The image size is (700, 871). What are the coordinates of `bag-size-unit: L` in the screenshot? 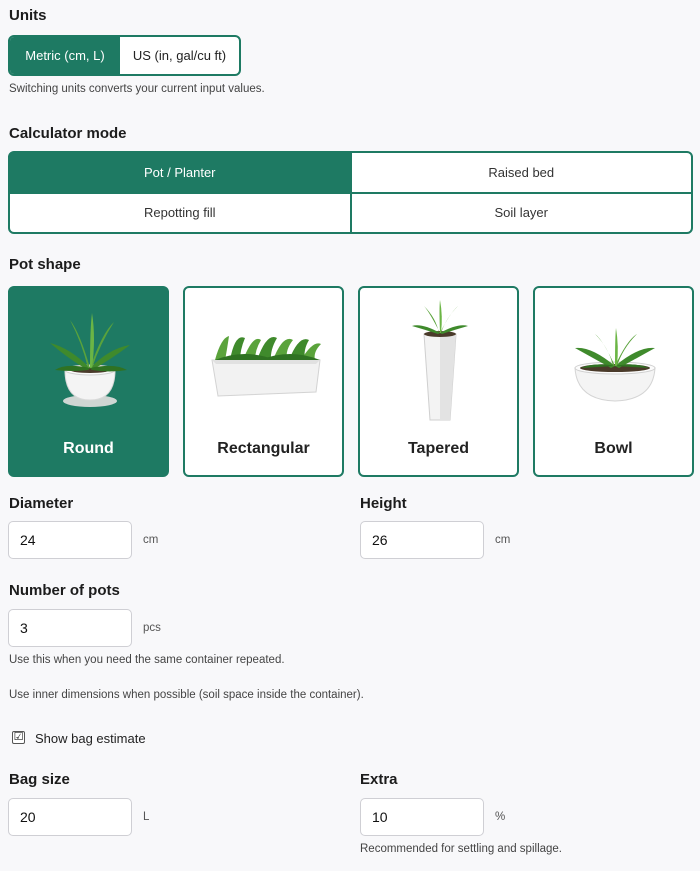 It's located at (146, 817).